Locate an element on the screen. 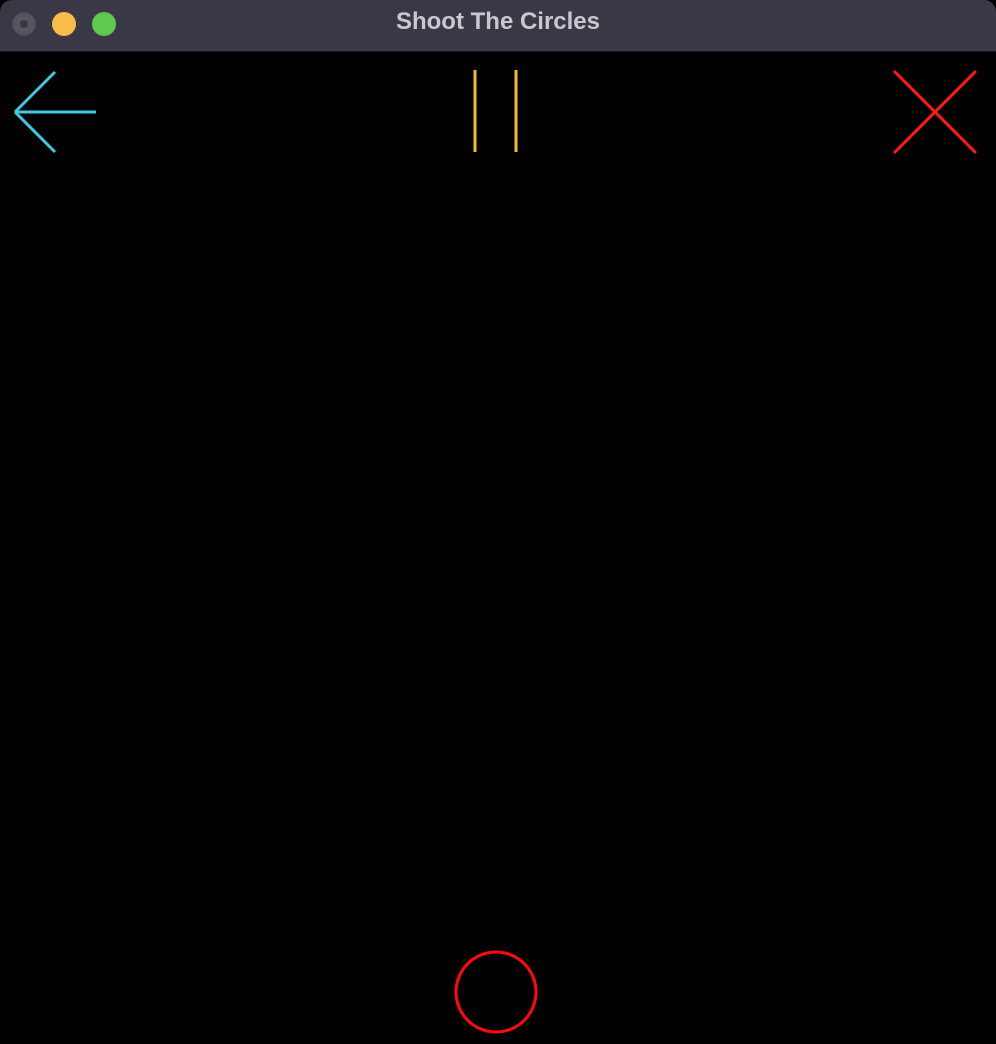 This screenshot has width=996, height=1044. target-circle is located at coordinates (497, 993).